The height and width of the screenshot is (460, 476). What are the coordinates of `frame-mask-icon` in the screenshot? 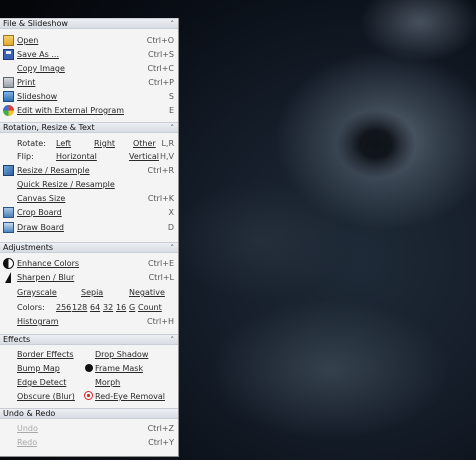 It's located at (89, 368).